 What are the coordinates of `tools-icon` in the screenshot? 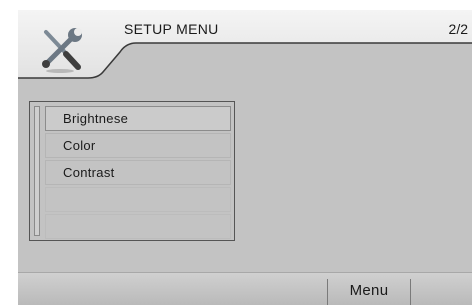 It's located at (61, 49).